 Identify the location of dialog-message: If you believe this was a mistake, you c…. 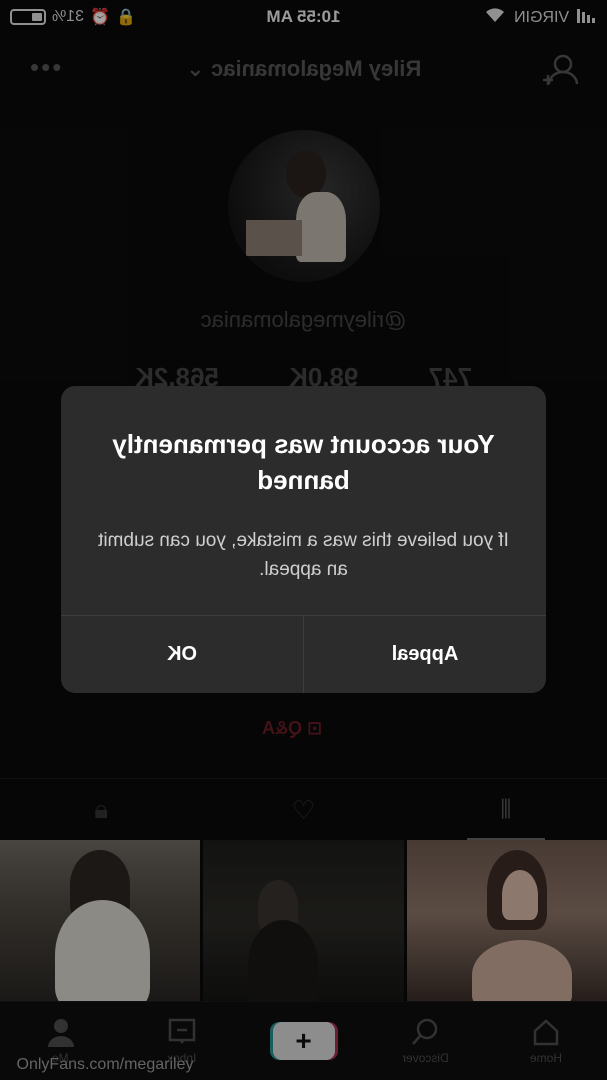
(303, 555).